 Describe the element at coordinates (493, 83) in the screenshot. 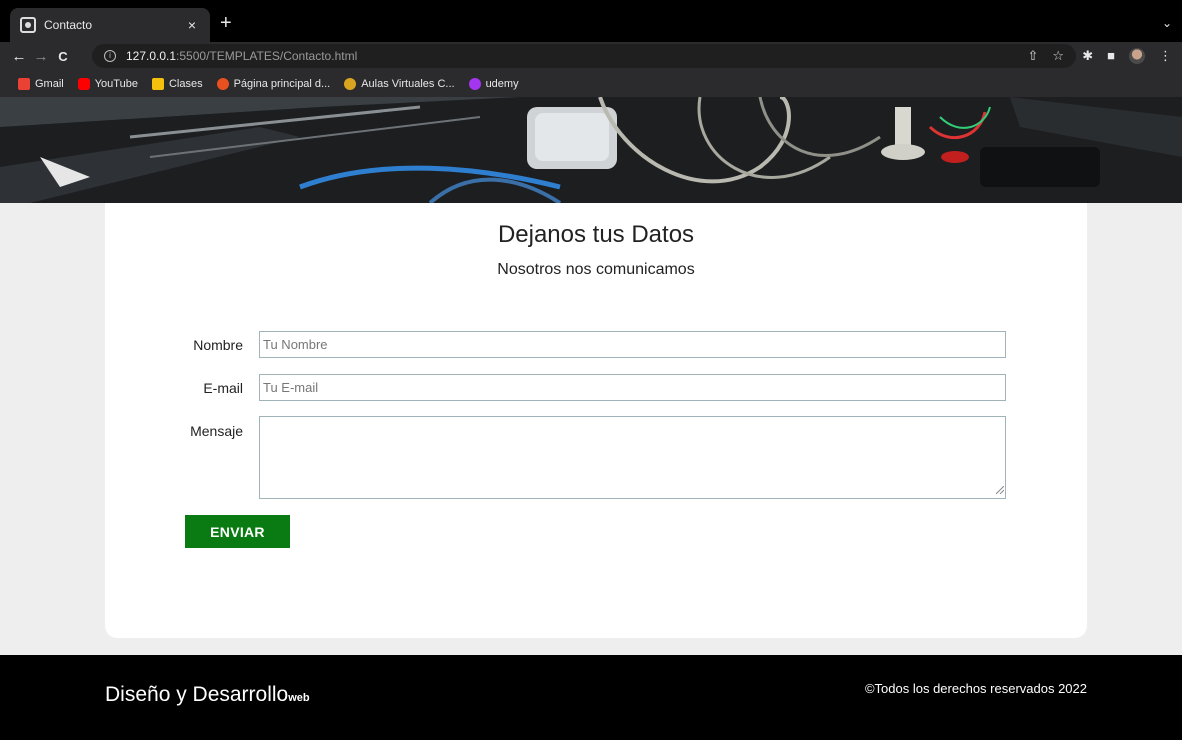

I see `bookmark-udemy: udemy` at that location.